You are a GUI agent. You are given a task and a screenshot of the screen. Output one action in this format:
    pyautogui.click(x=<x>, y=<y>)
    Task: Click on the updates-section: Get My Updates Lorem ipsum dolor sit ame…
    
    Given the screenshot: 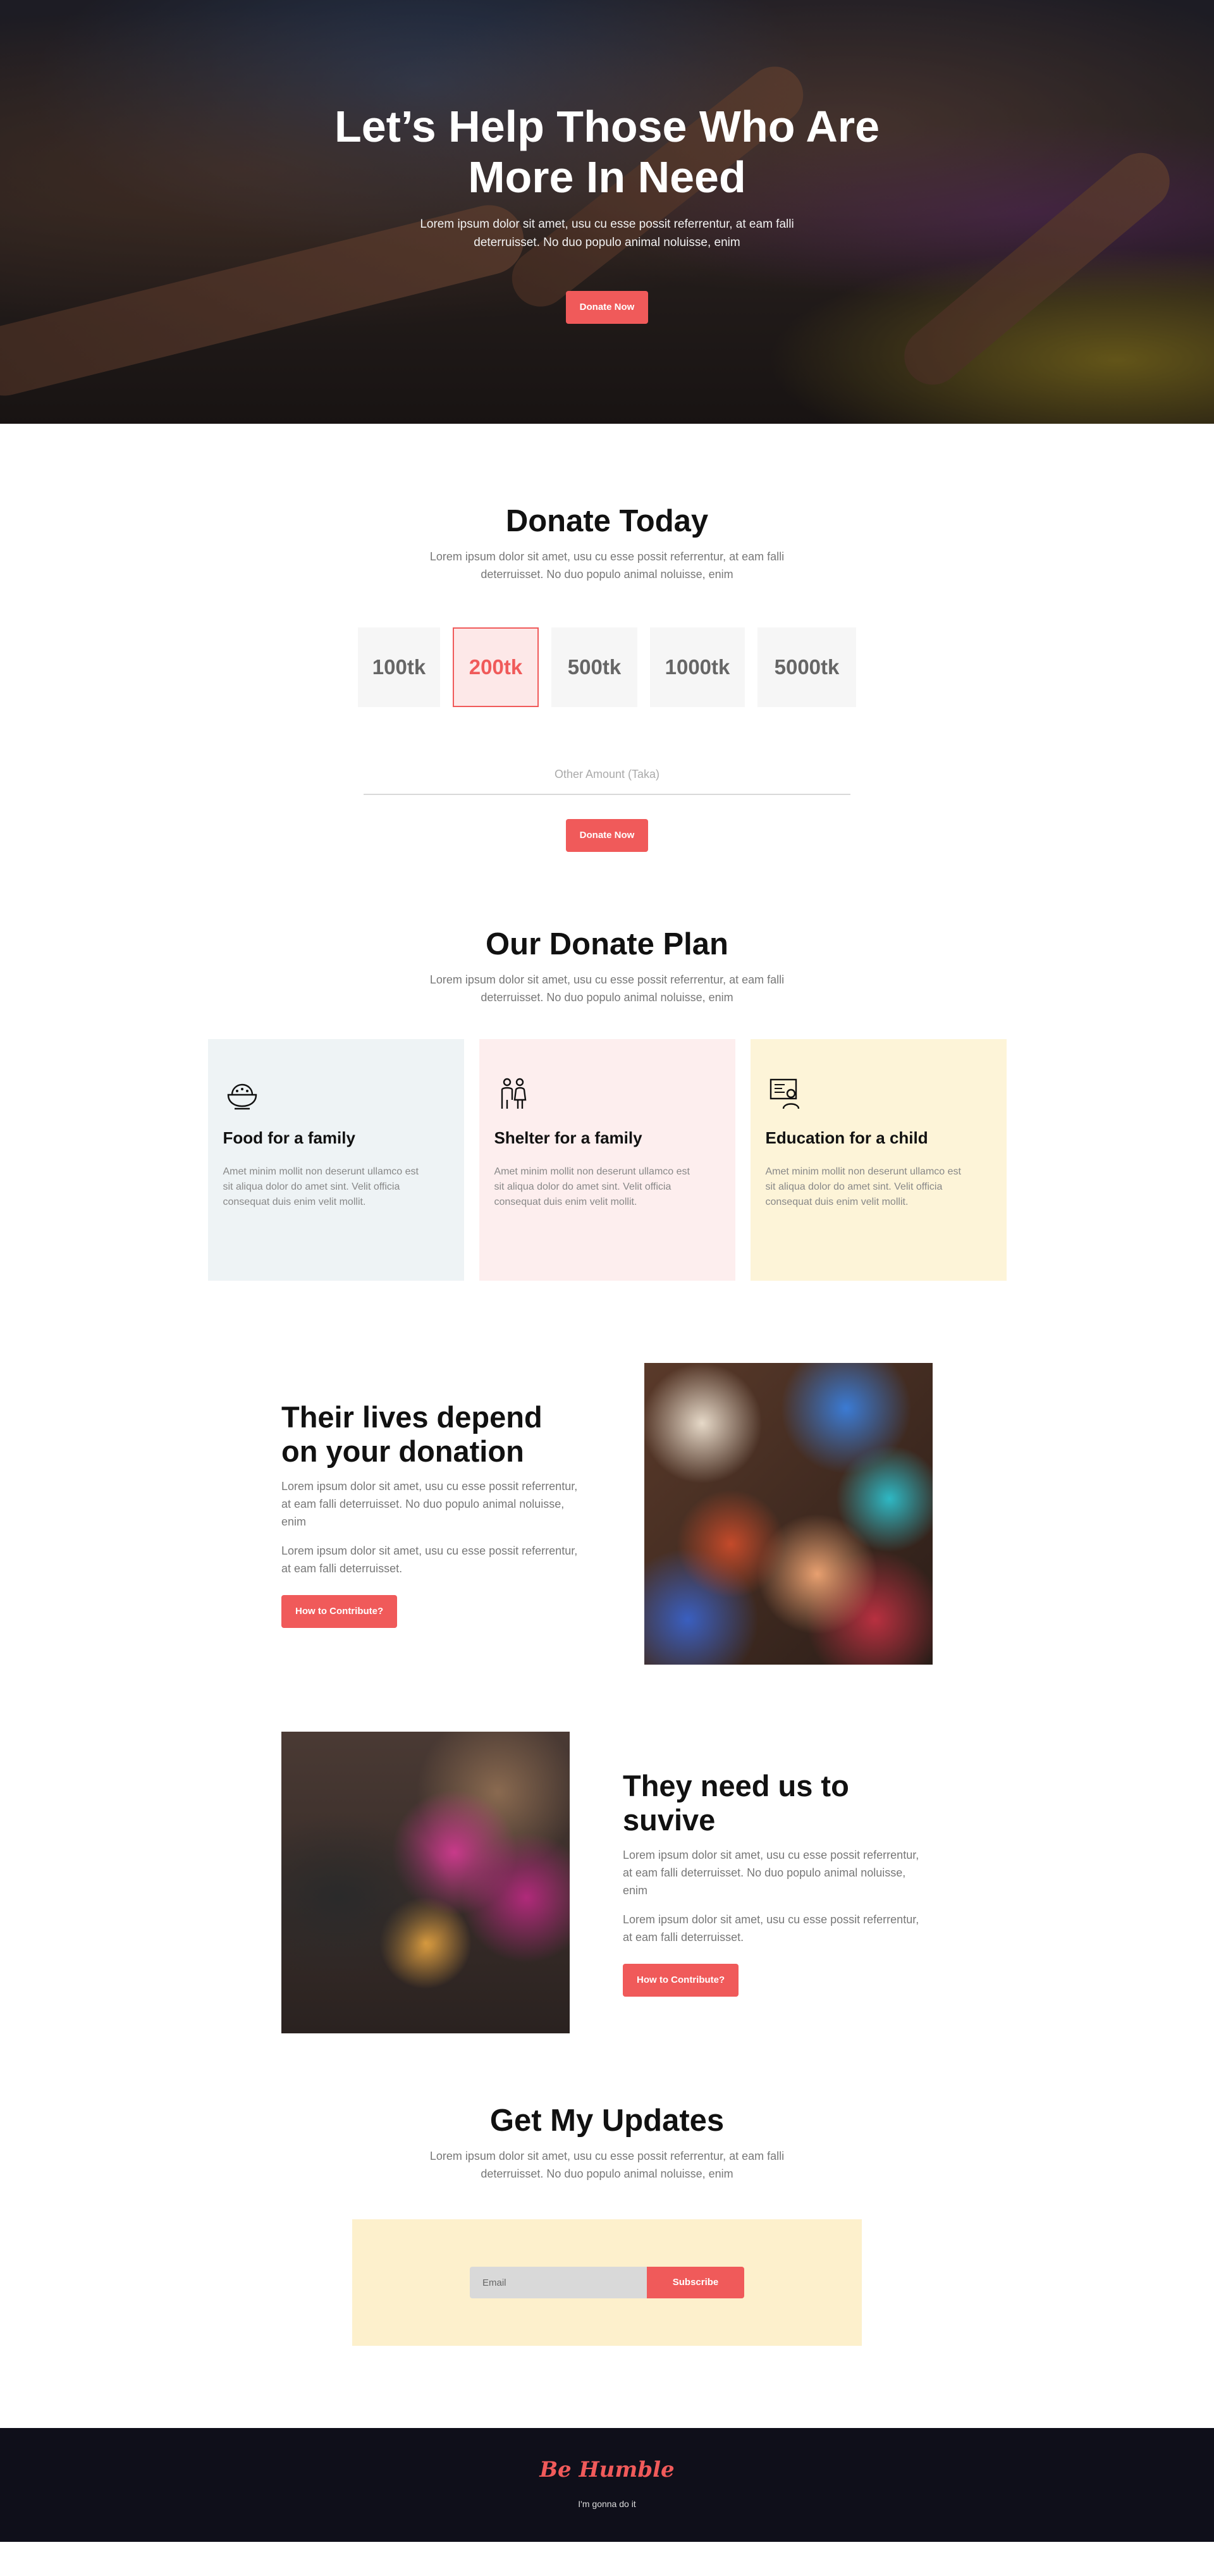 What is the action you would take?
    pyautogui.click(x=607, y=2189)
    